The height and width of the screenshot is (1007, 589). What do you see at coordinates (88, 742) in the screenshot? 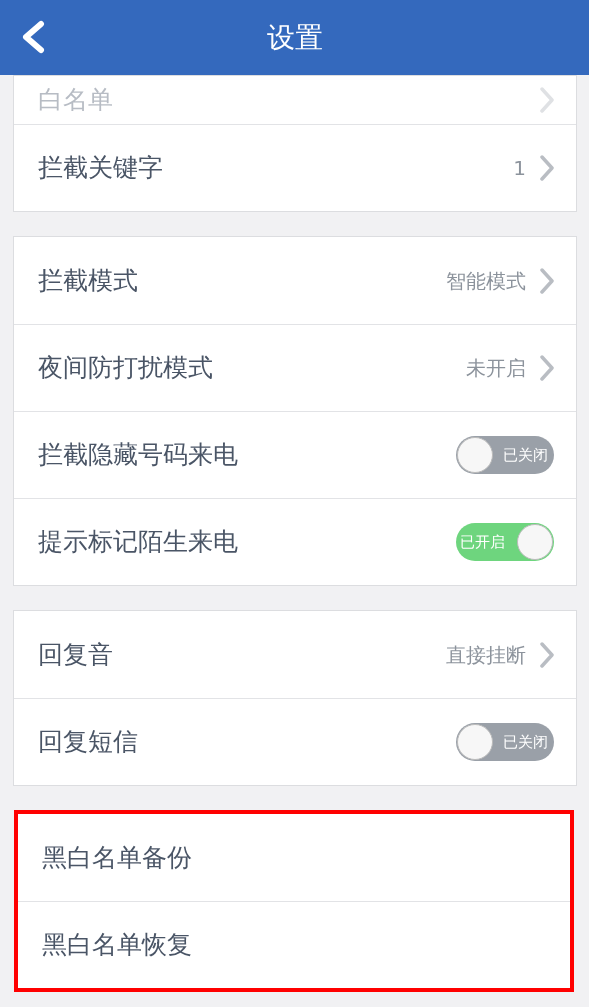
I see `setting-label: 回复短信` at bounding box center [88, 742].